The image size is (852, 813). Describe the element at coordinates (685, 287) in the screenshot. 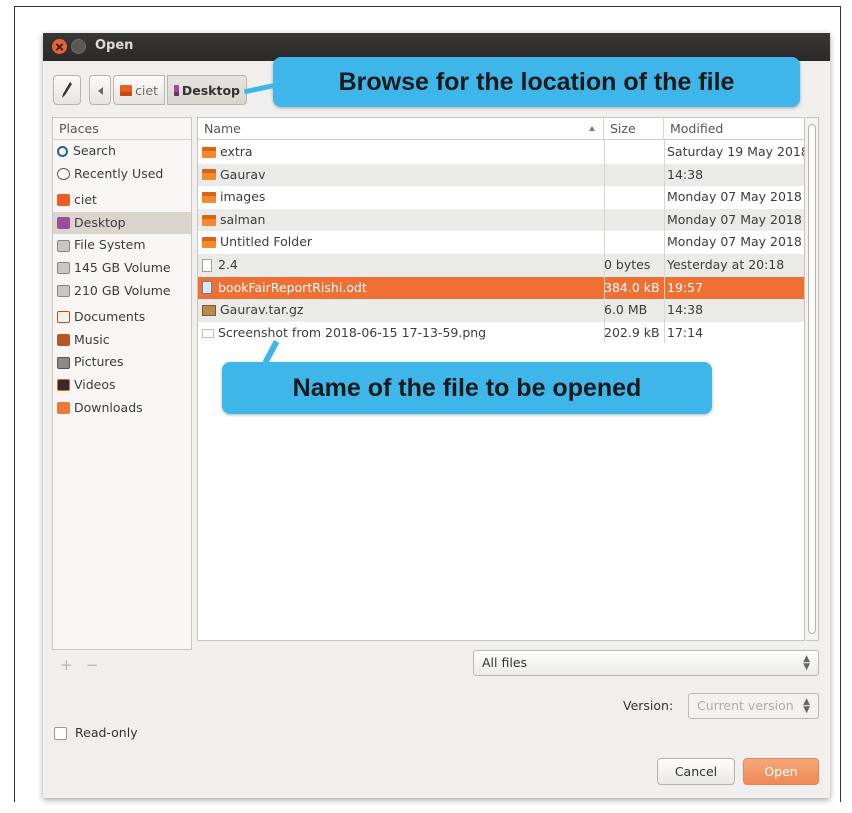

I see `file-modified: 19:57` at that location.